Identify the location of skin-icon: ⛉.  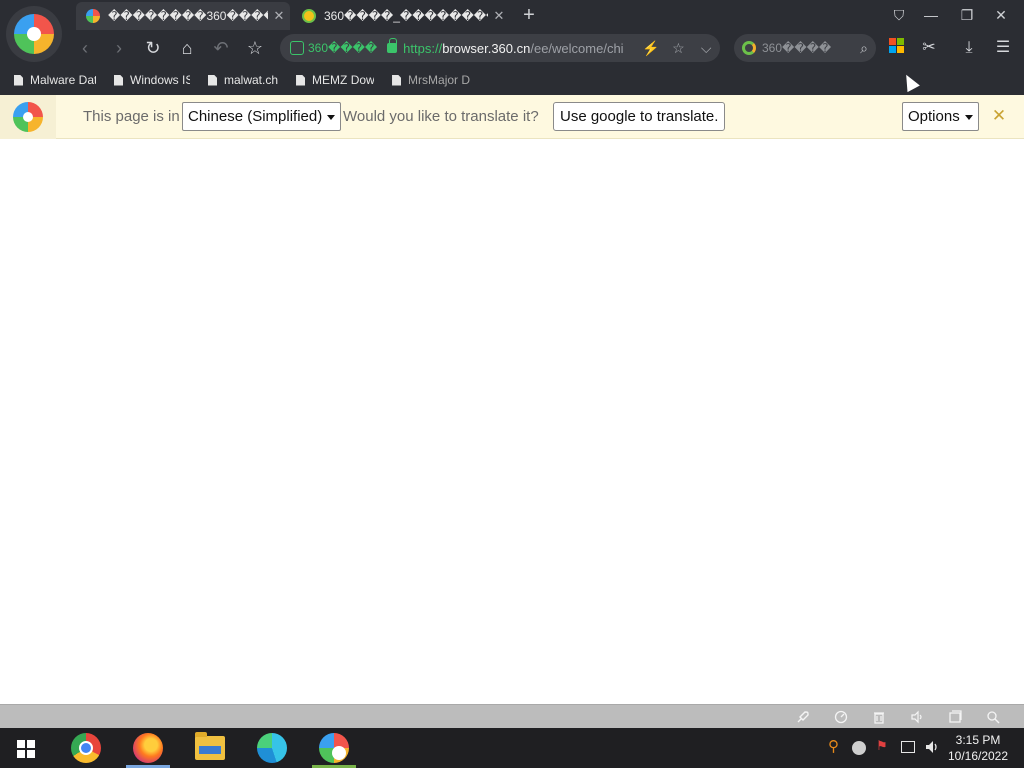
(899, 15).